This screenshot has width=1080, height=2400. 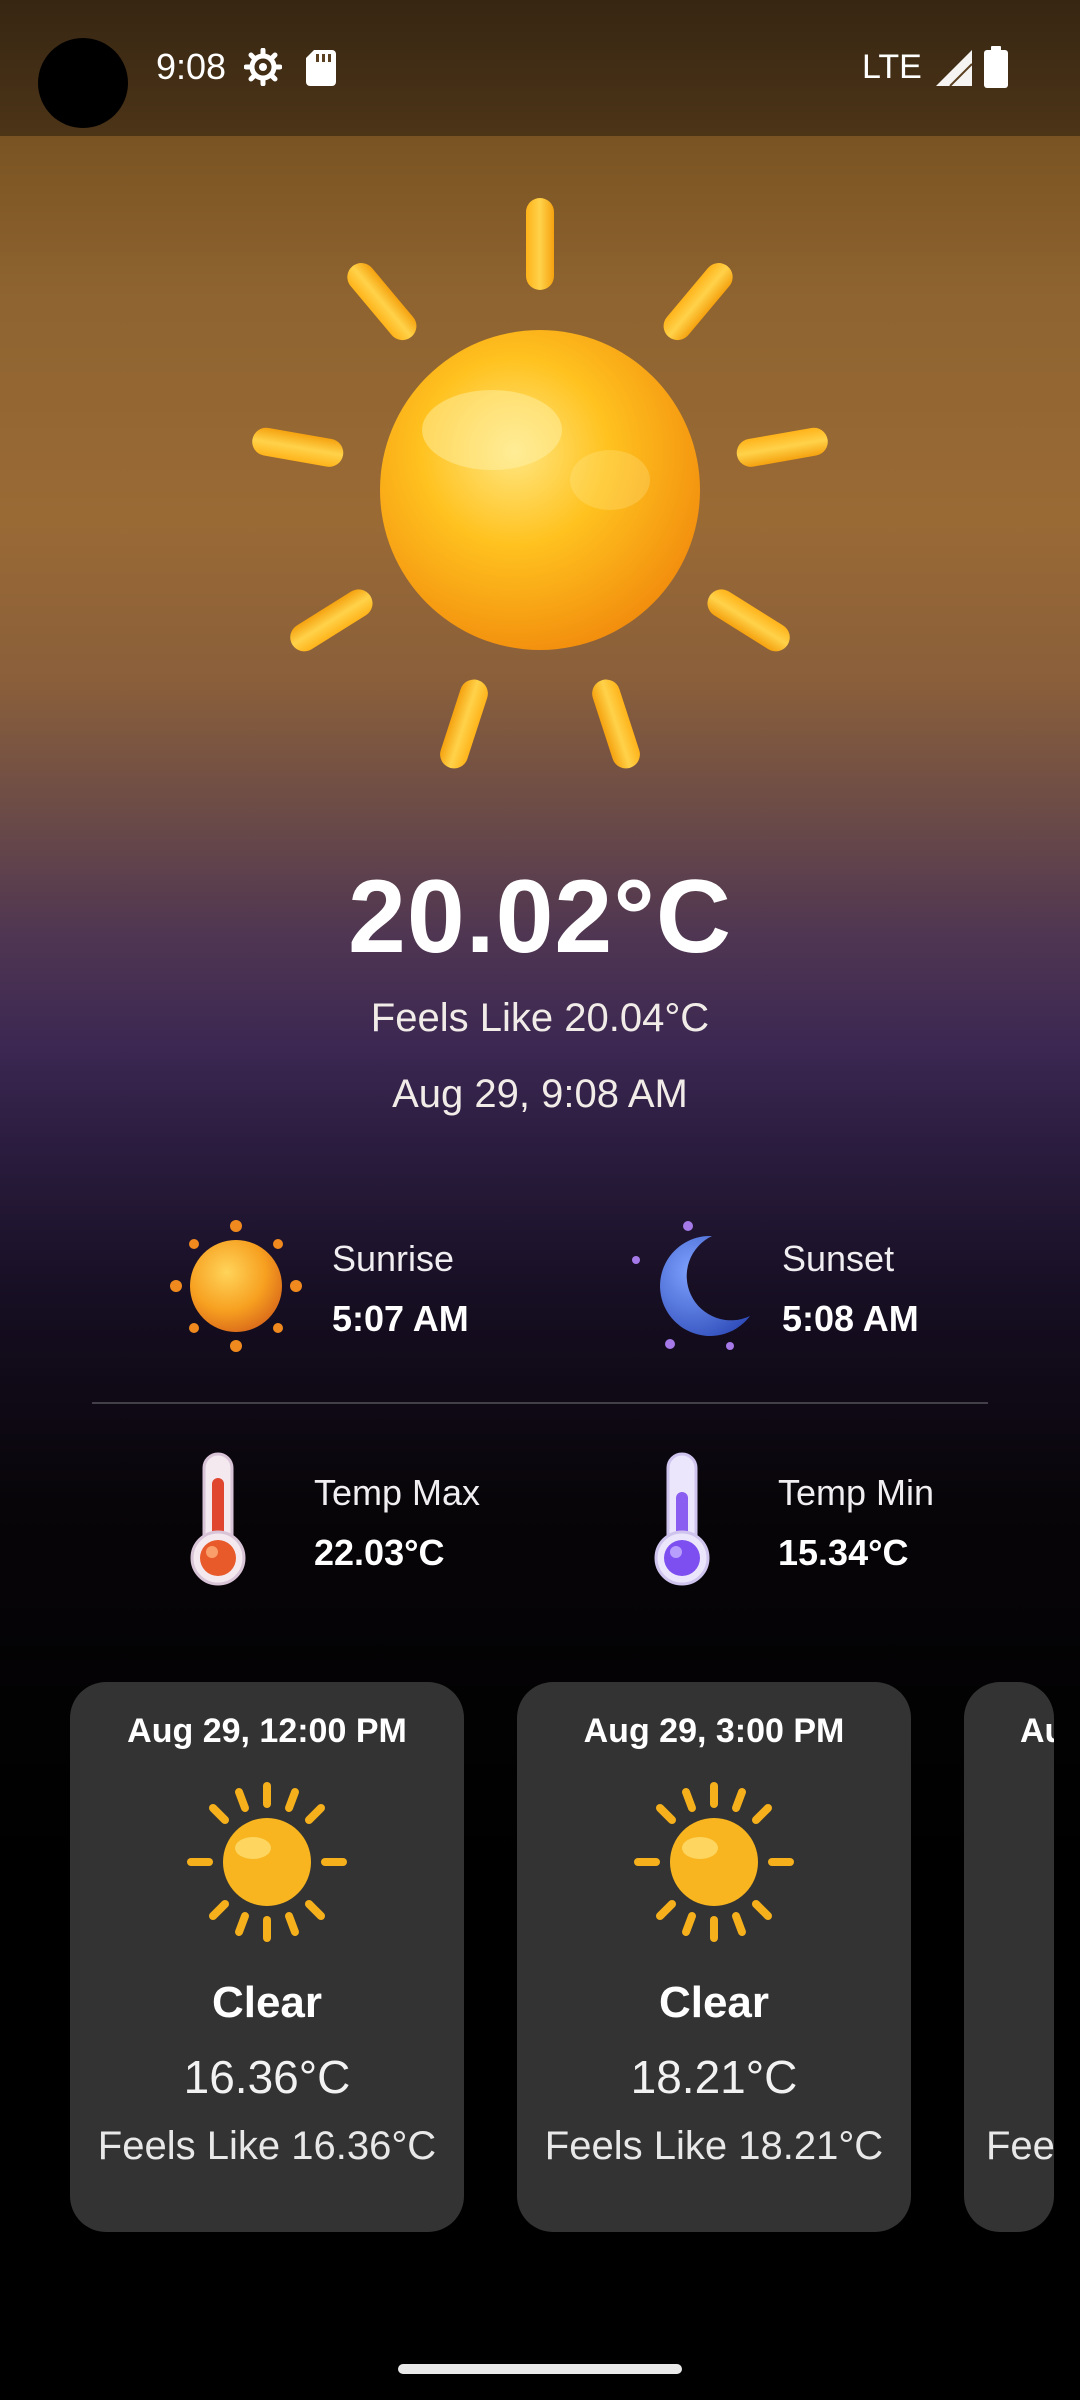 What do you see at coordinates (714, 2077) in the screenshot?
I see `forecast-temperature: 18.21°C` at bounding box center [714, 2077].